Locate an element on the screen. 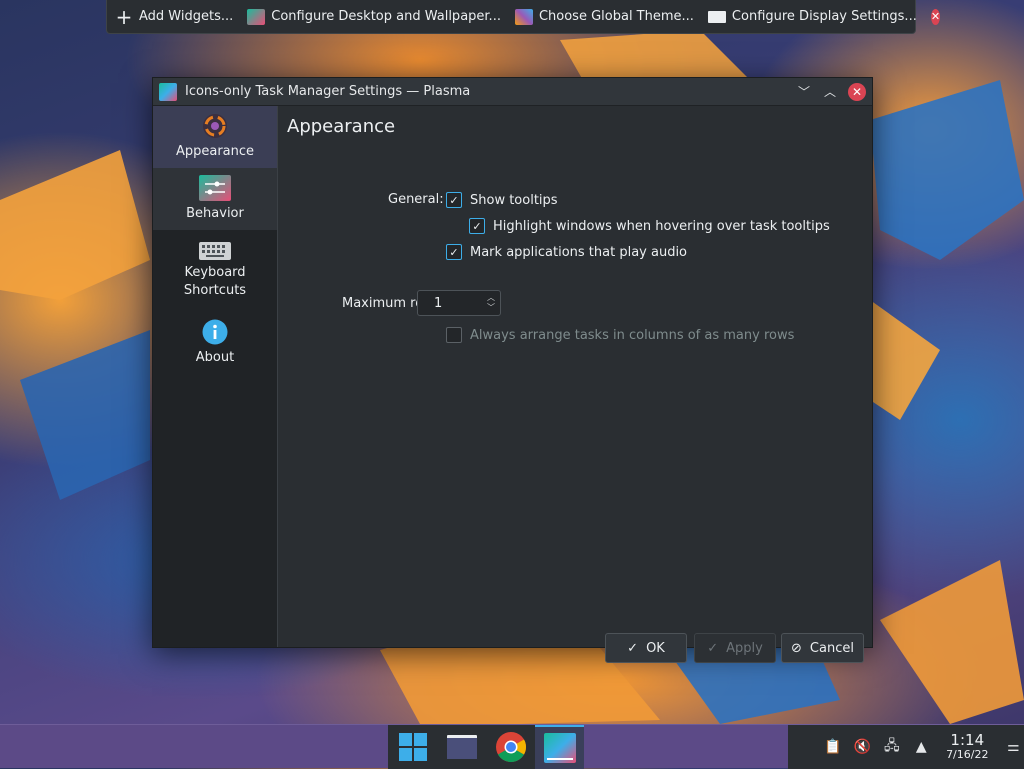 The height and width of the screenshot is (769, 1024). network-icon: 🖧 is located at coordinates (892, 747).